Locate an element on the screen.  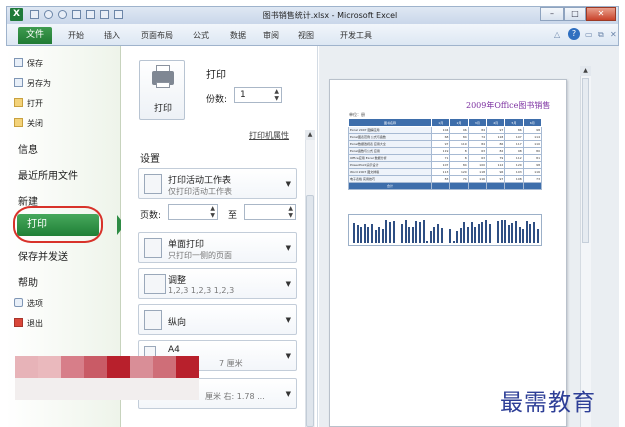
tab-view: 视图 is located at coordinates (306, 35).